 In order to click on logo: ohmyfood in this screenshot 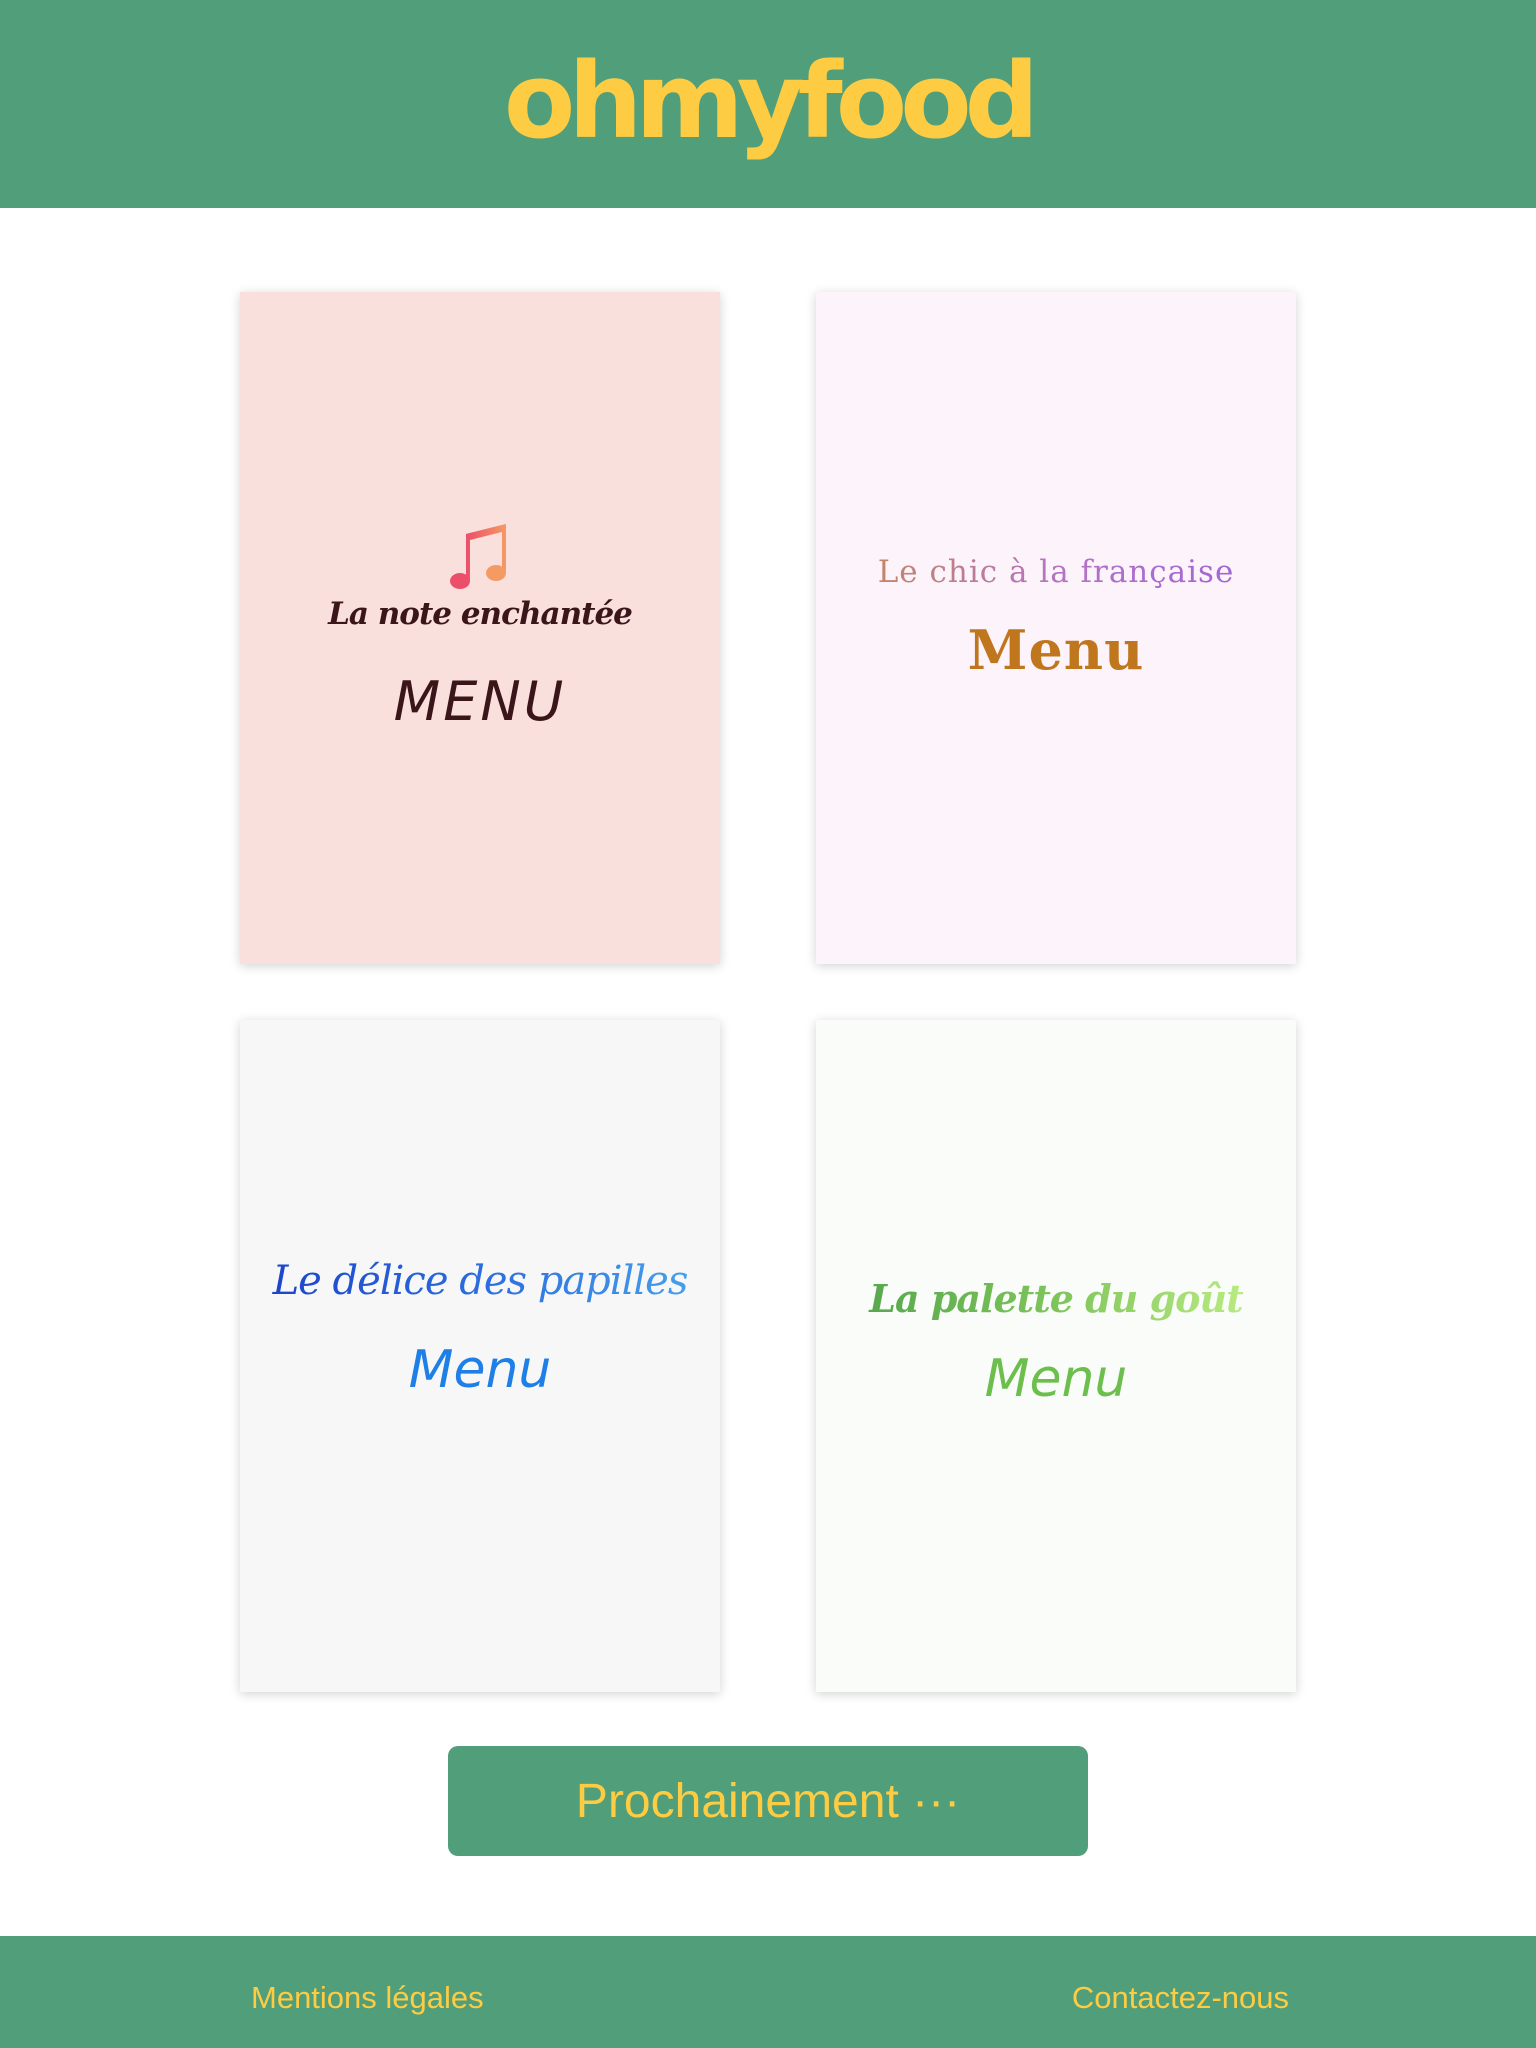, I will do `click(771, 101)`.